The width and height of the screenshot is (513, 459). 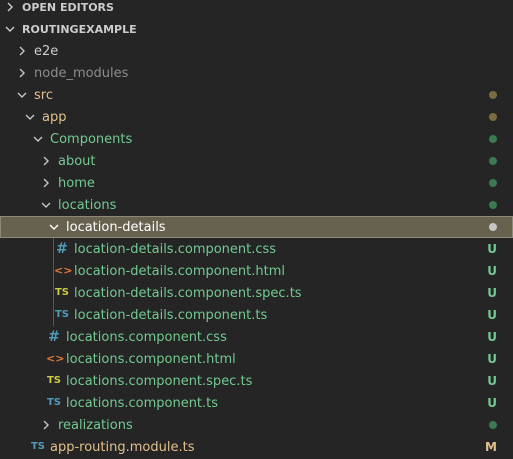 What do you see at coordinates (256, 227) in the screenshot?
I see `tree-folder-location-details: location-details` at bounding box center [256, 227].